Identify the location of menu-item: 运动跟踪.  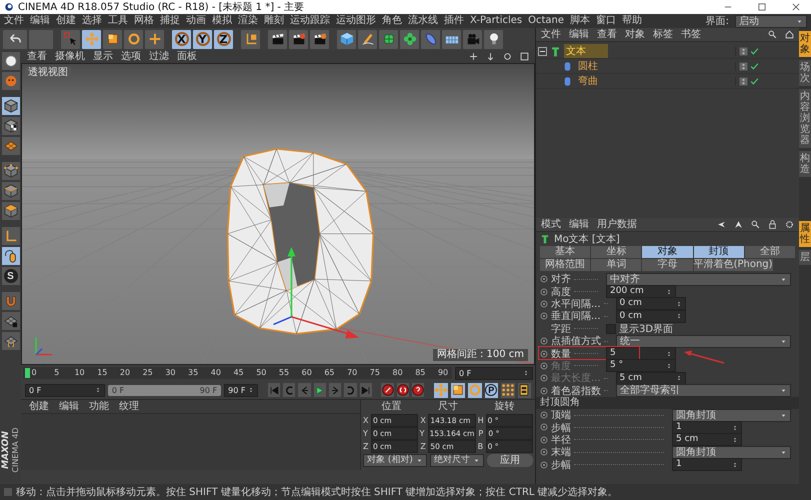
(310, 21).